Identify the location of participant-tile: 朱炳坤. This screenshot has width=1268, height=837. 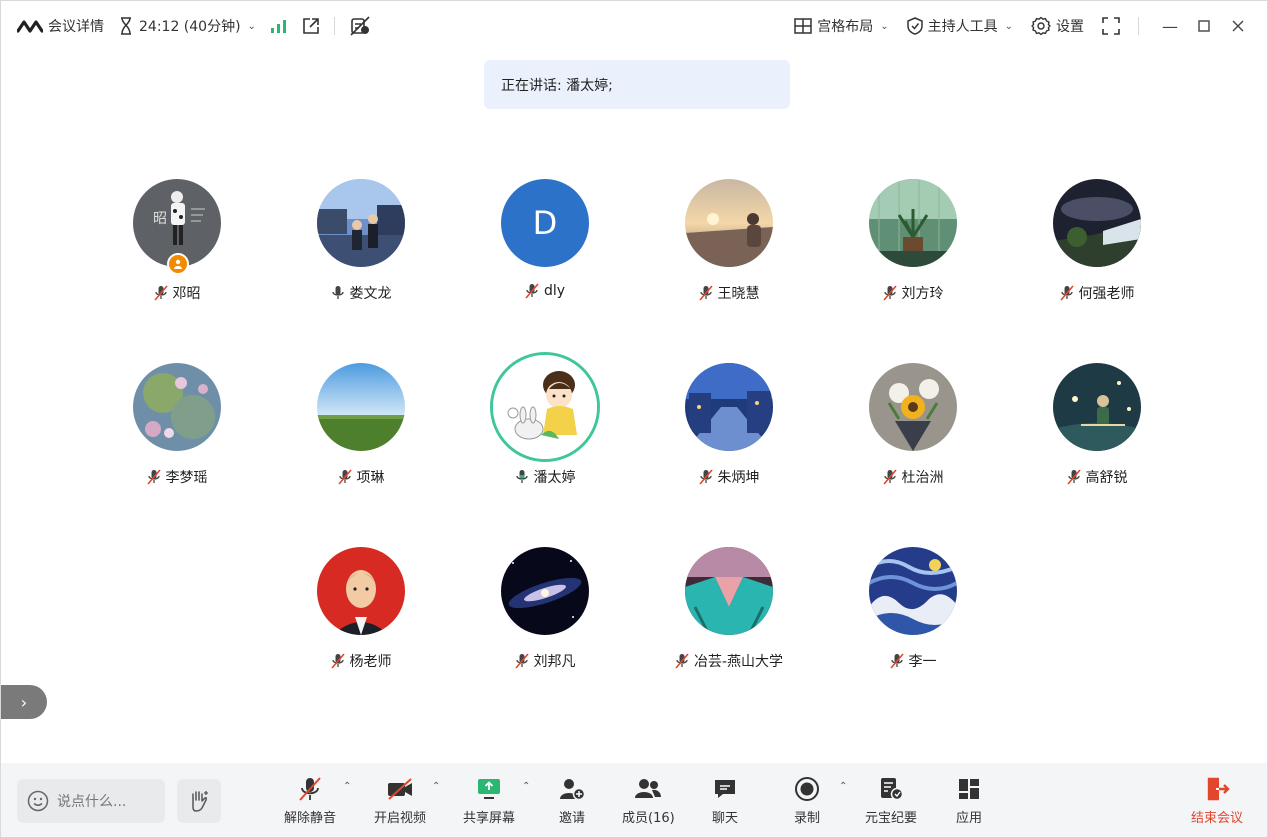
(729, 438).